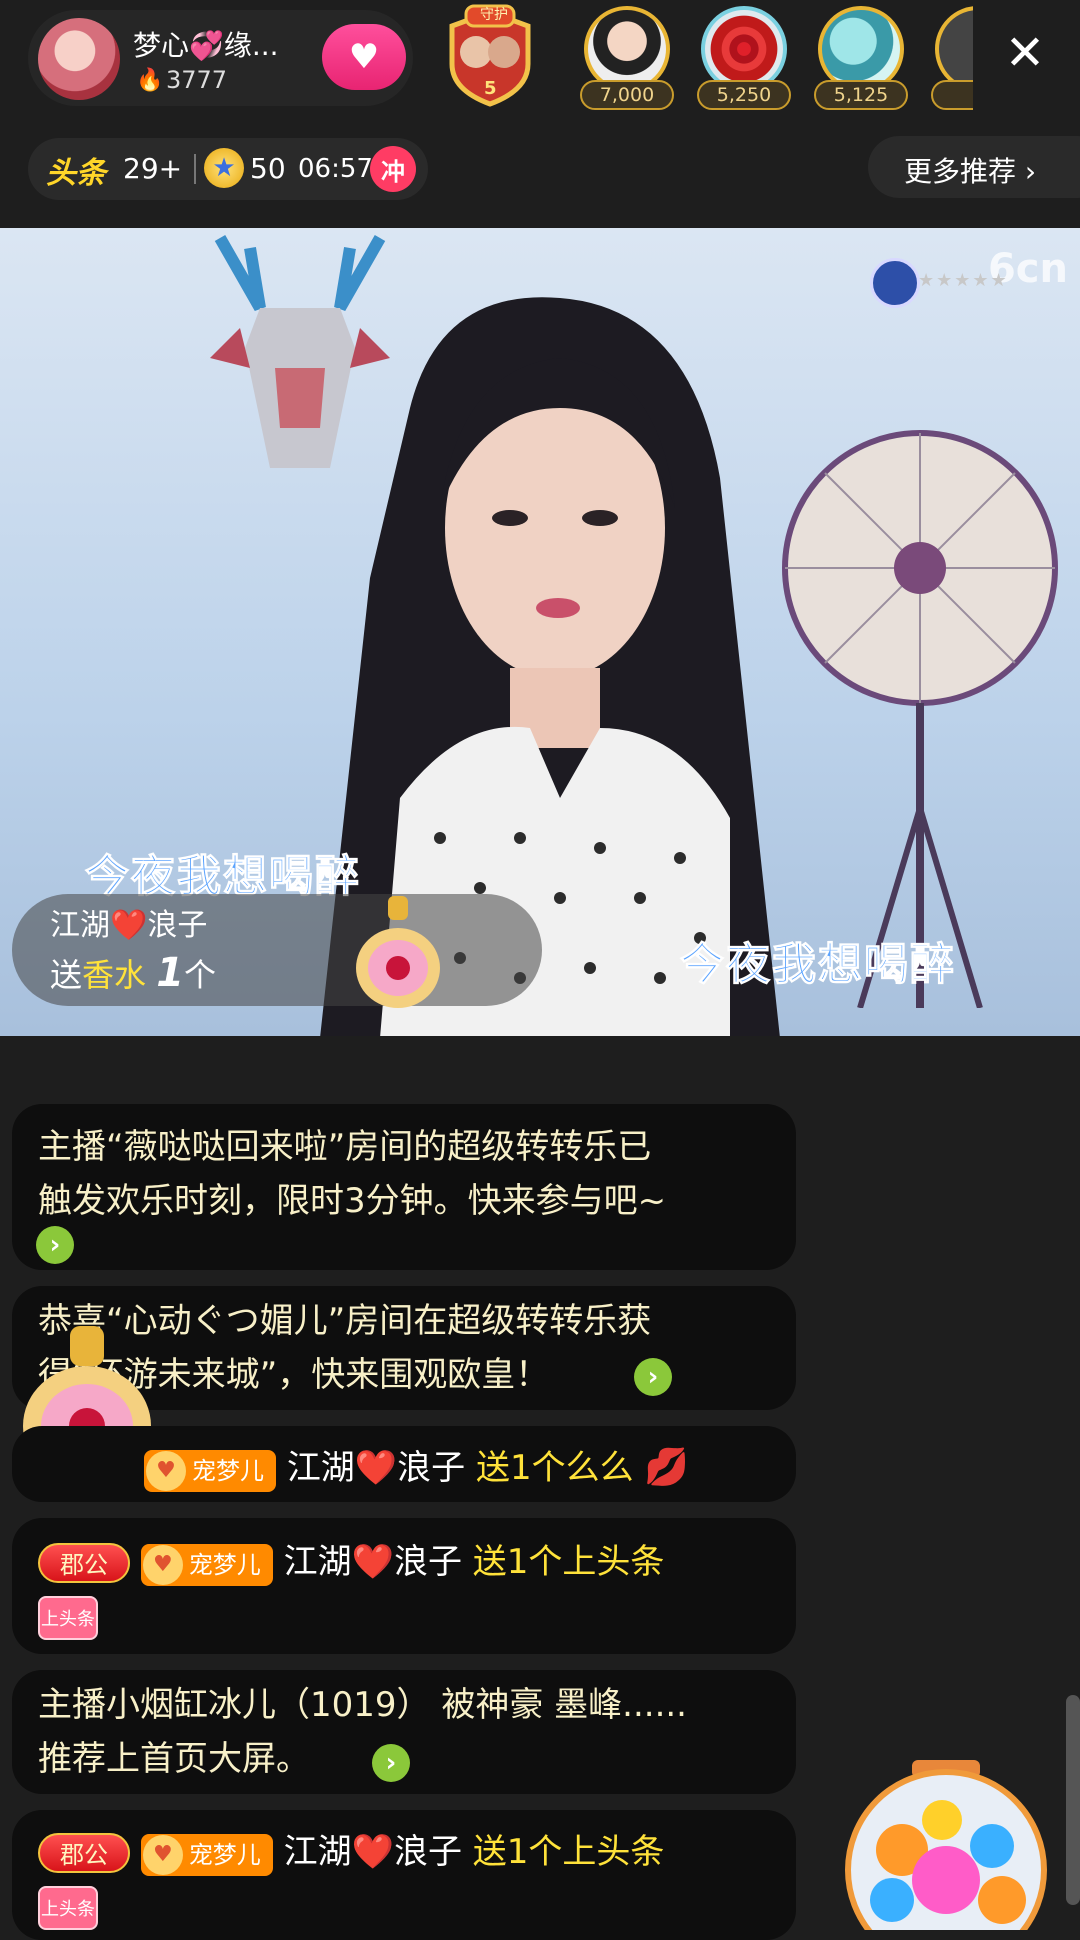 This screenshot has width=1080, height=1940. Describe the element at coordinates (818, 965) in the screenshot. I see `lyric-line: 今夜我想喝醉` at that location.